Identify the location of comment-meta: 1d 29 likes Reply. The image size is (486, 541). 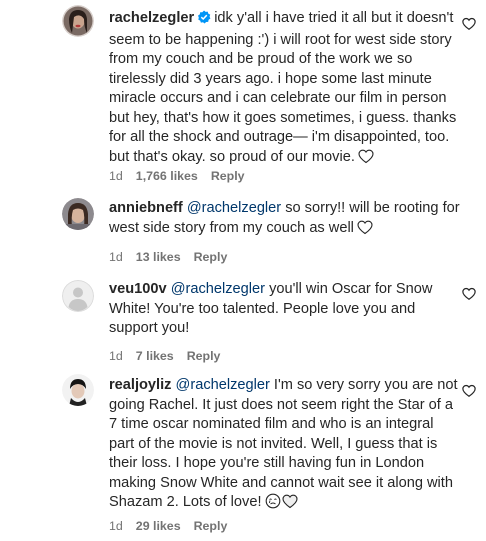
(174, 526).